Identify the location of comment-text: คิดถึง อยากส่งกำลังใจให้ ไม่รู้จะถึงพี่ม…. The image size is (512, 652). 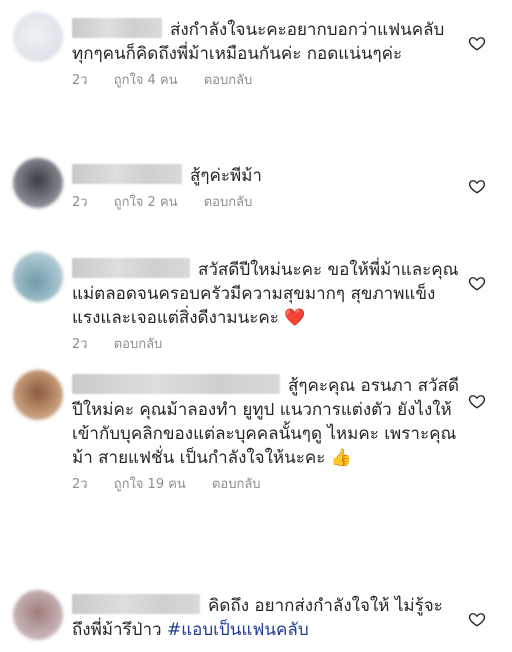
(266, 618).